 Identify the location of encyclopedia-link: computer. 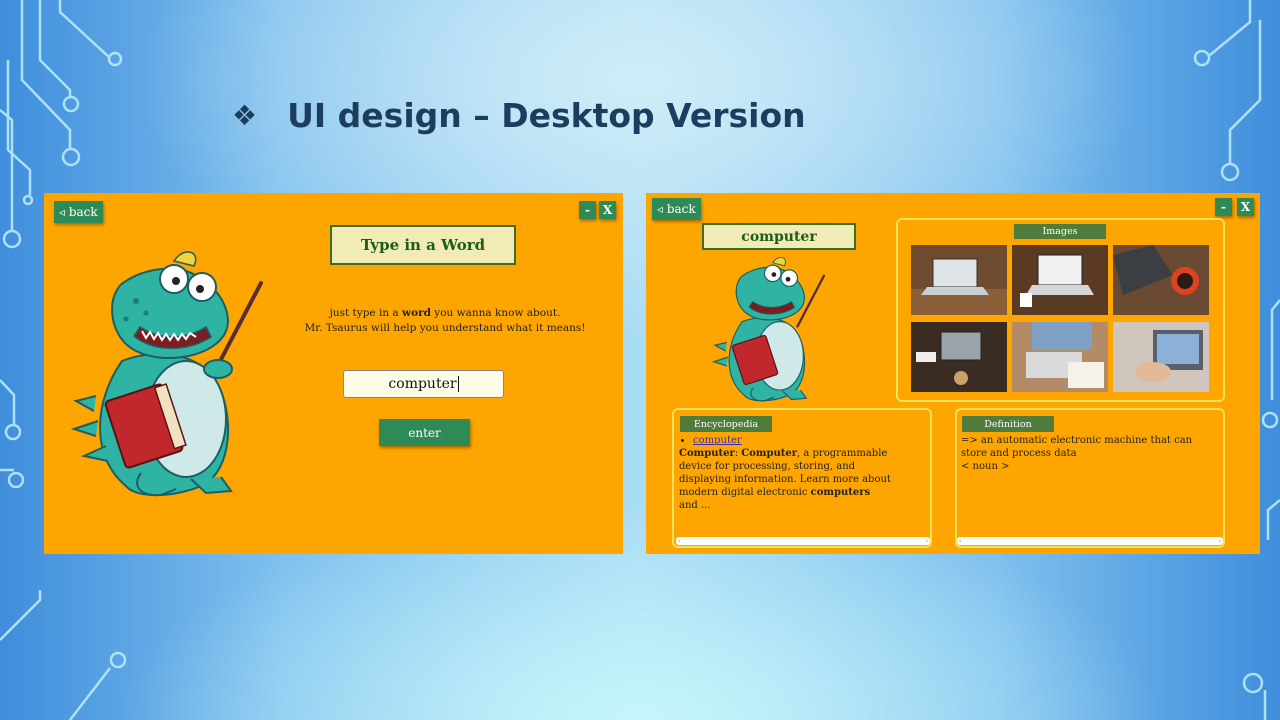
(717, 440).